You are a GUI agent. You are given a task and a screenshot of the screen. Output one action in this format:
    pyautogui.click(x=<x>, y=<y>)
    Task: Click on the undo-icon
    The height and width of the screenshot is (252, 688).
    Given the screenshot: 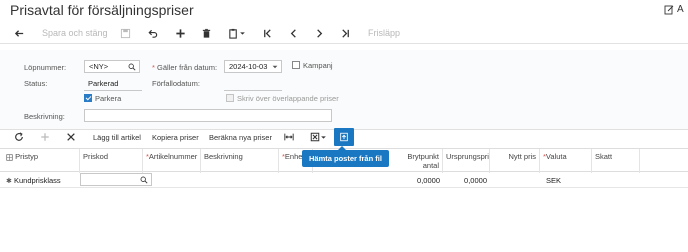 What is the action you would take?
    pyautogui.click(x=153, y=33)
    